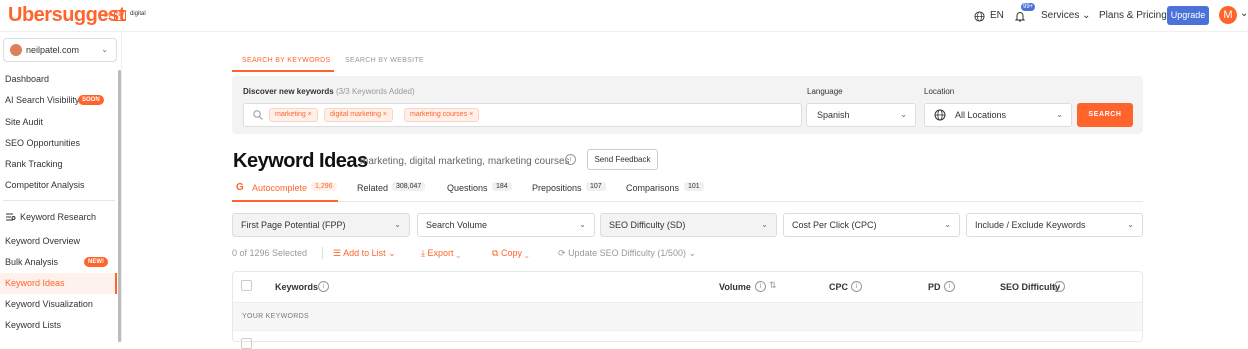 This screenshot has height=349, width=1248. I want to click on row-checkbox, so click(246, 343).